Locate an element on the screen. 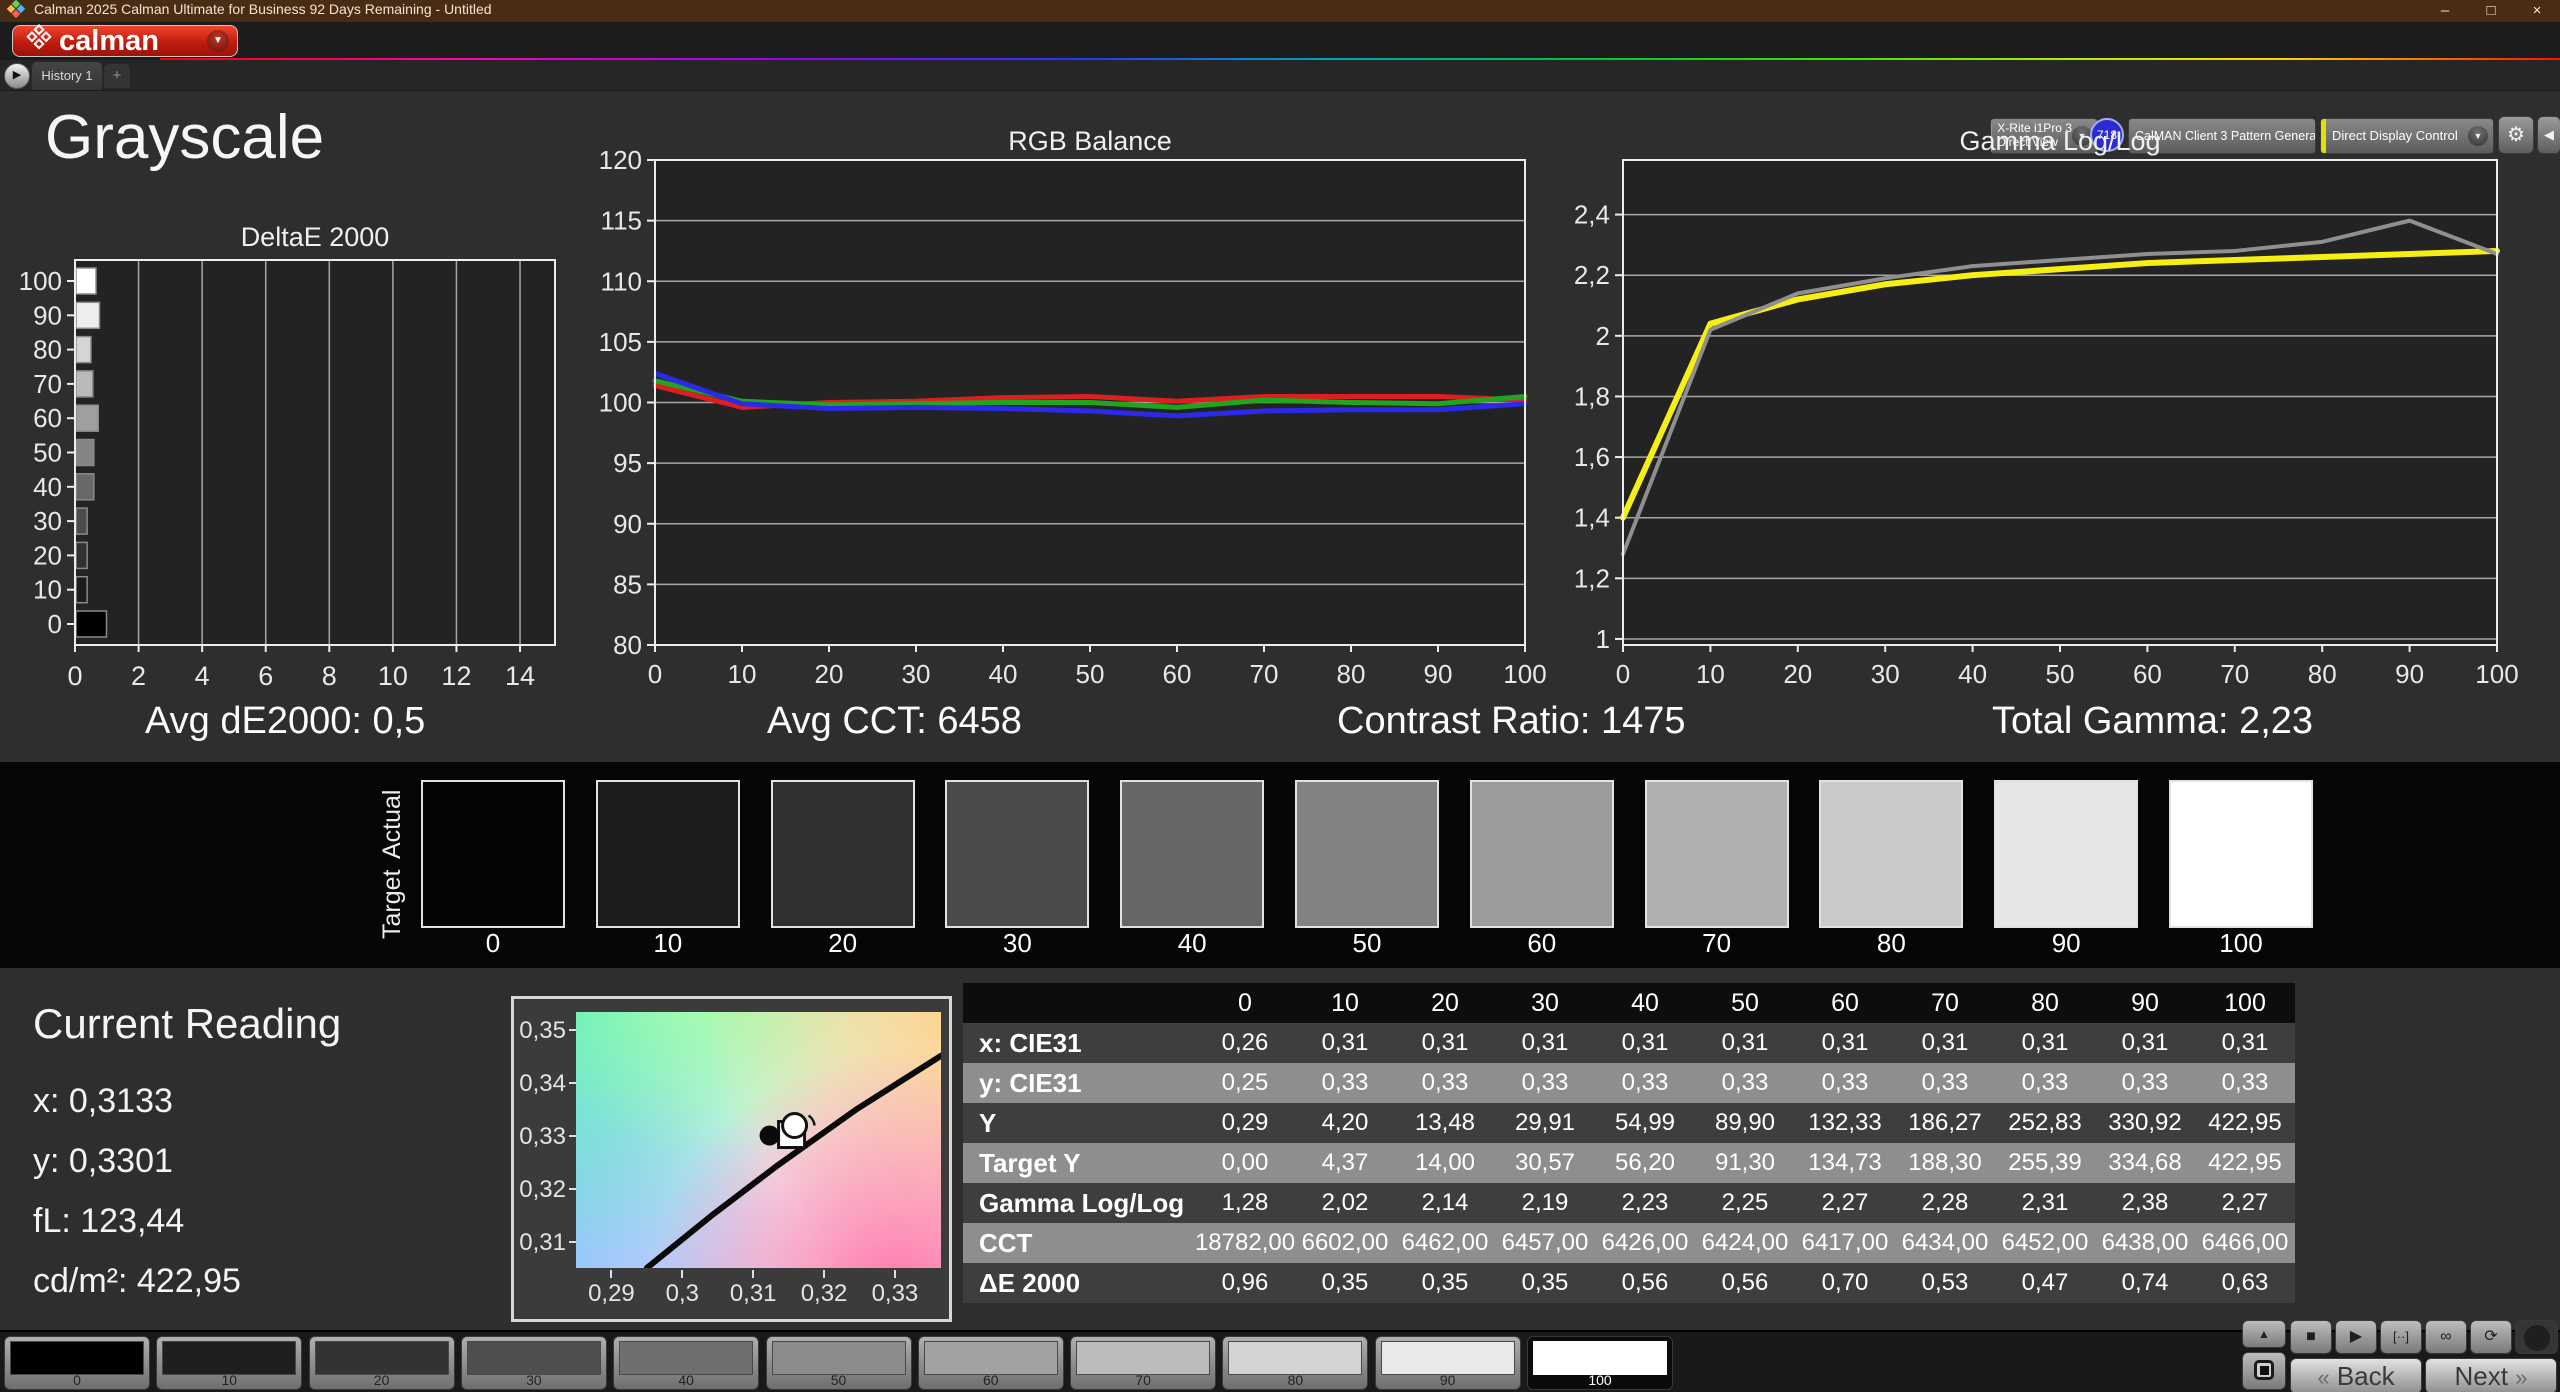  tab-history-1: History 1 is located at coordinates (67, 76).